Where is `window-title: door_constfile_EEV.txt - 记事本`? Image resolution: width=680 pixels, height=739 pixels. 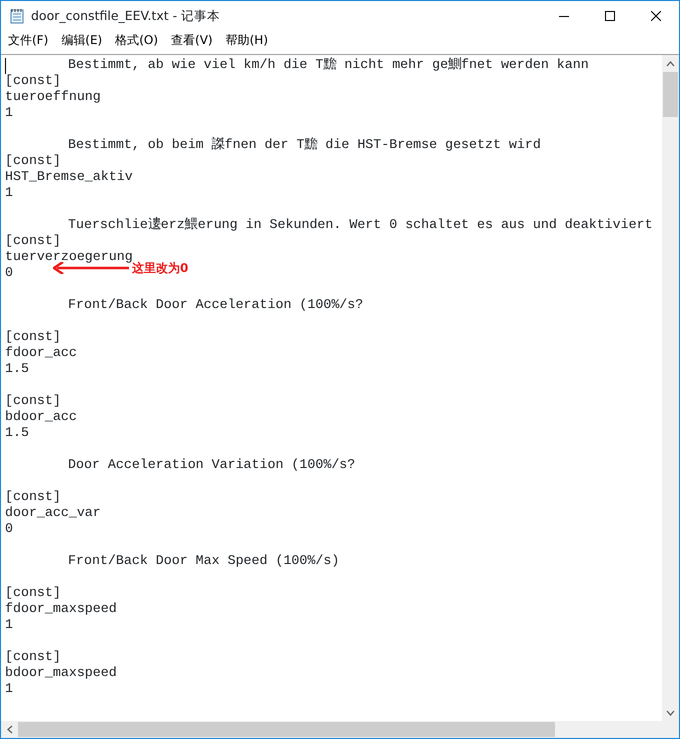 window-title: door_constfile_EEV.txt - 记事本 is located at coordinates (126, 15).